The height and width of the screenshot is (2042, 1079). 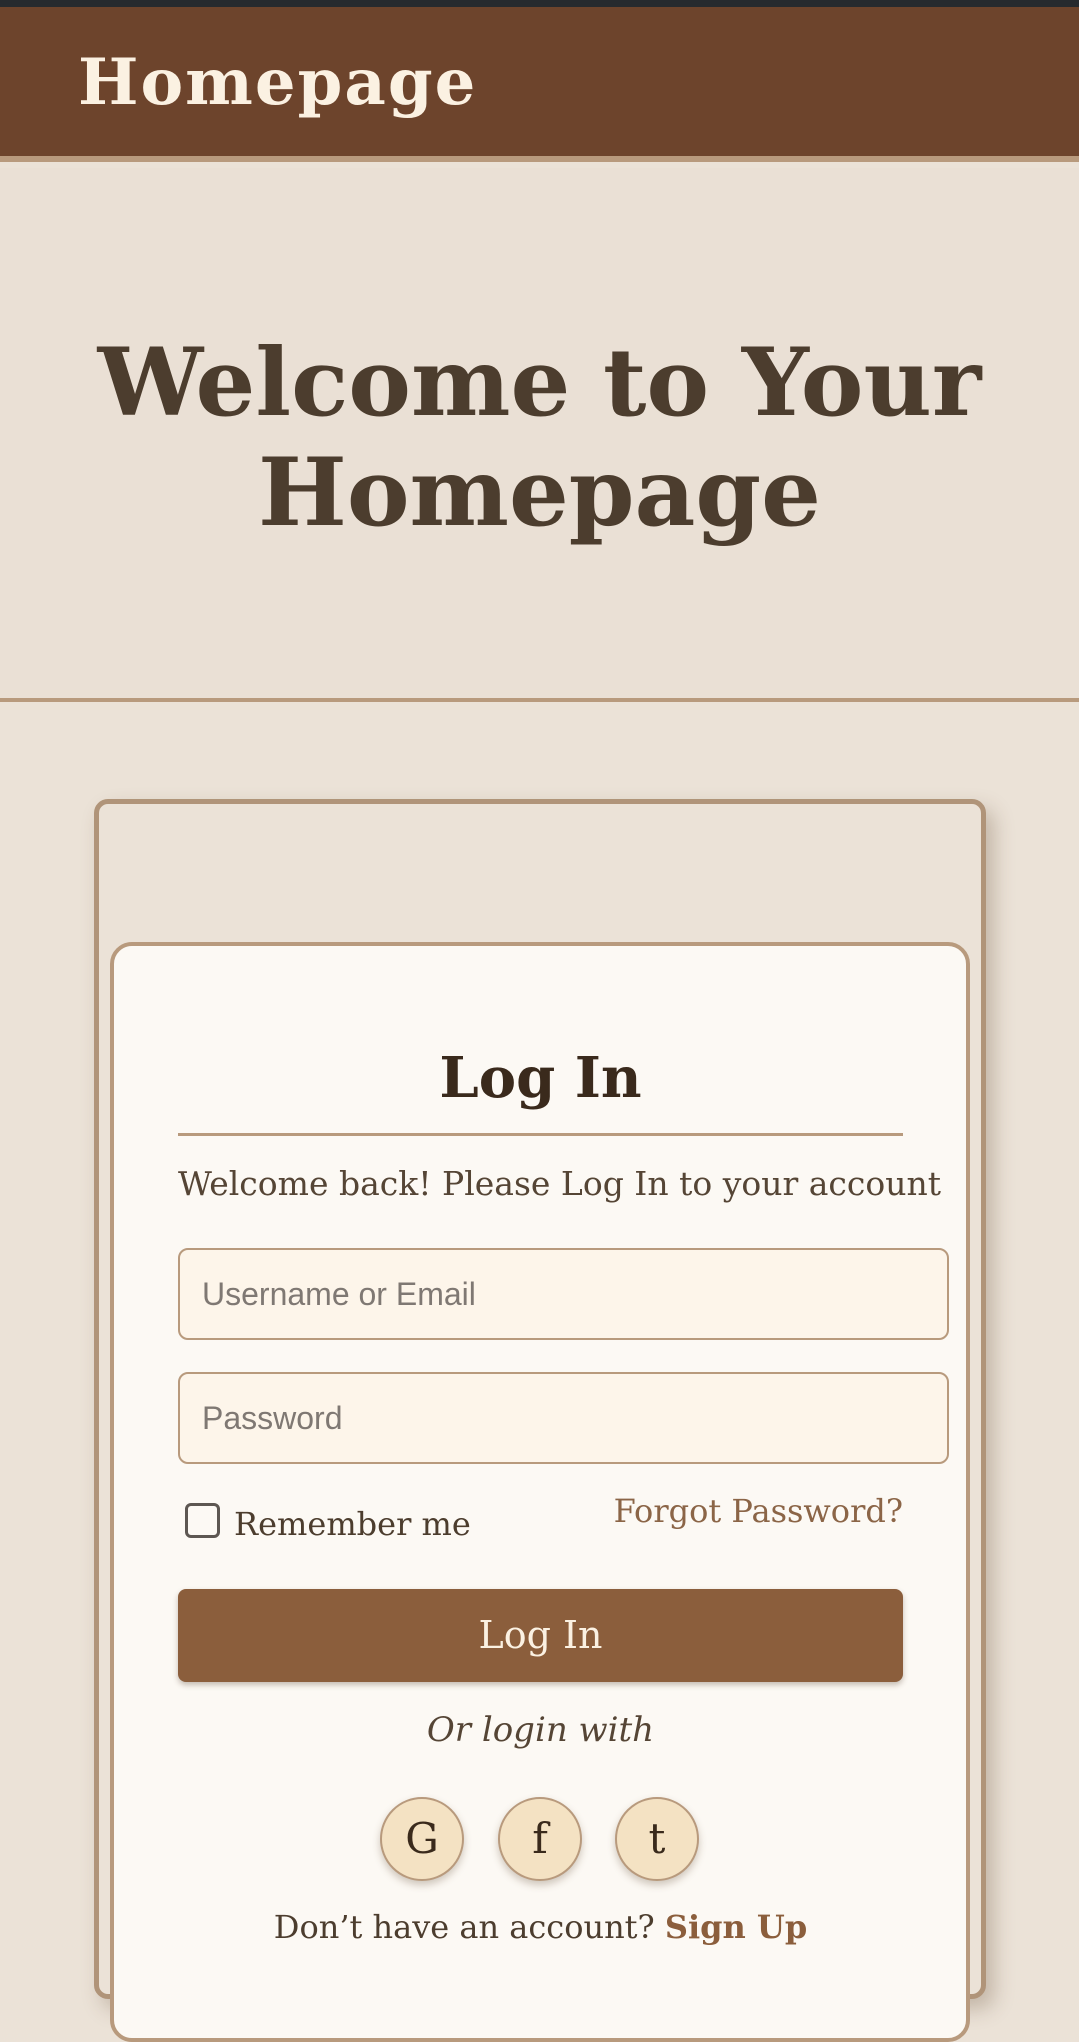 I want to click on twitter-icon: t, so click(x=657, y=1838).